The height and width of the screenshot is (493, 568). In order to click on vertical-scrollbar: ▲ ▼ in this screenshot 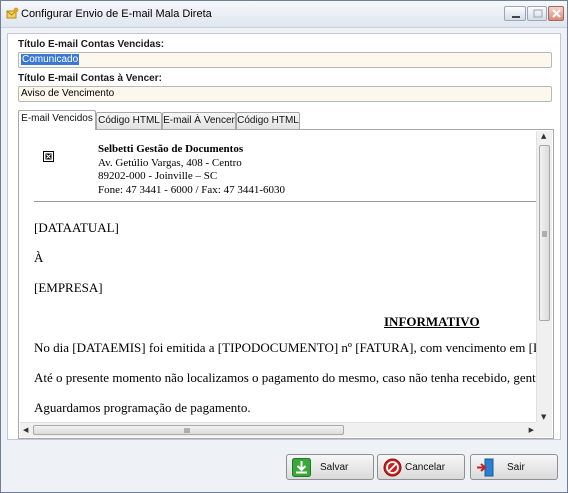, I will do `click(544, 276)`.